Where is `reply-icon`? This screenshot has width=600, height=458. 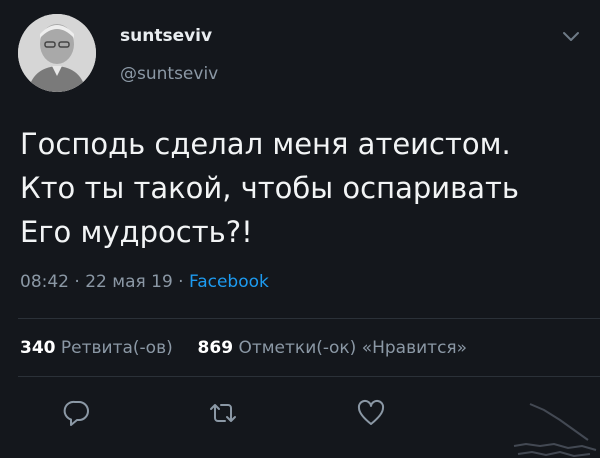 reply-icon is located at coordinates (77, 413).